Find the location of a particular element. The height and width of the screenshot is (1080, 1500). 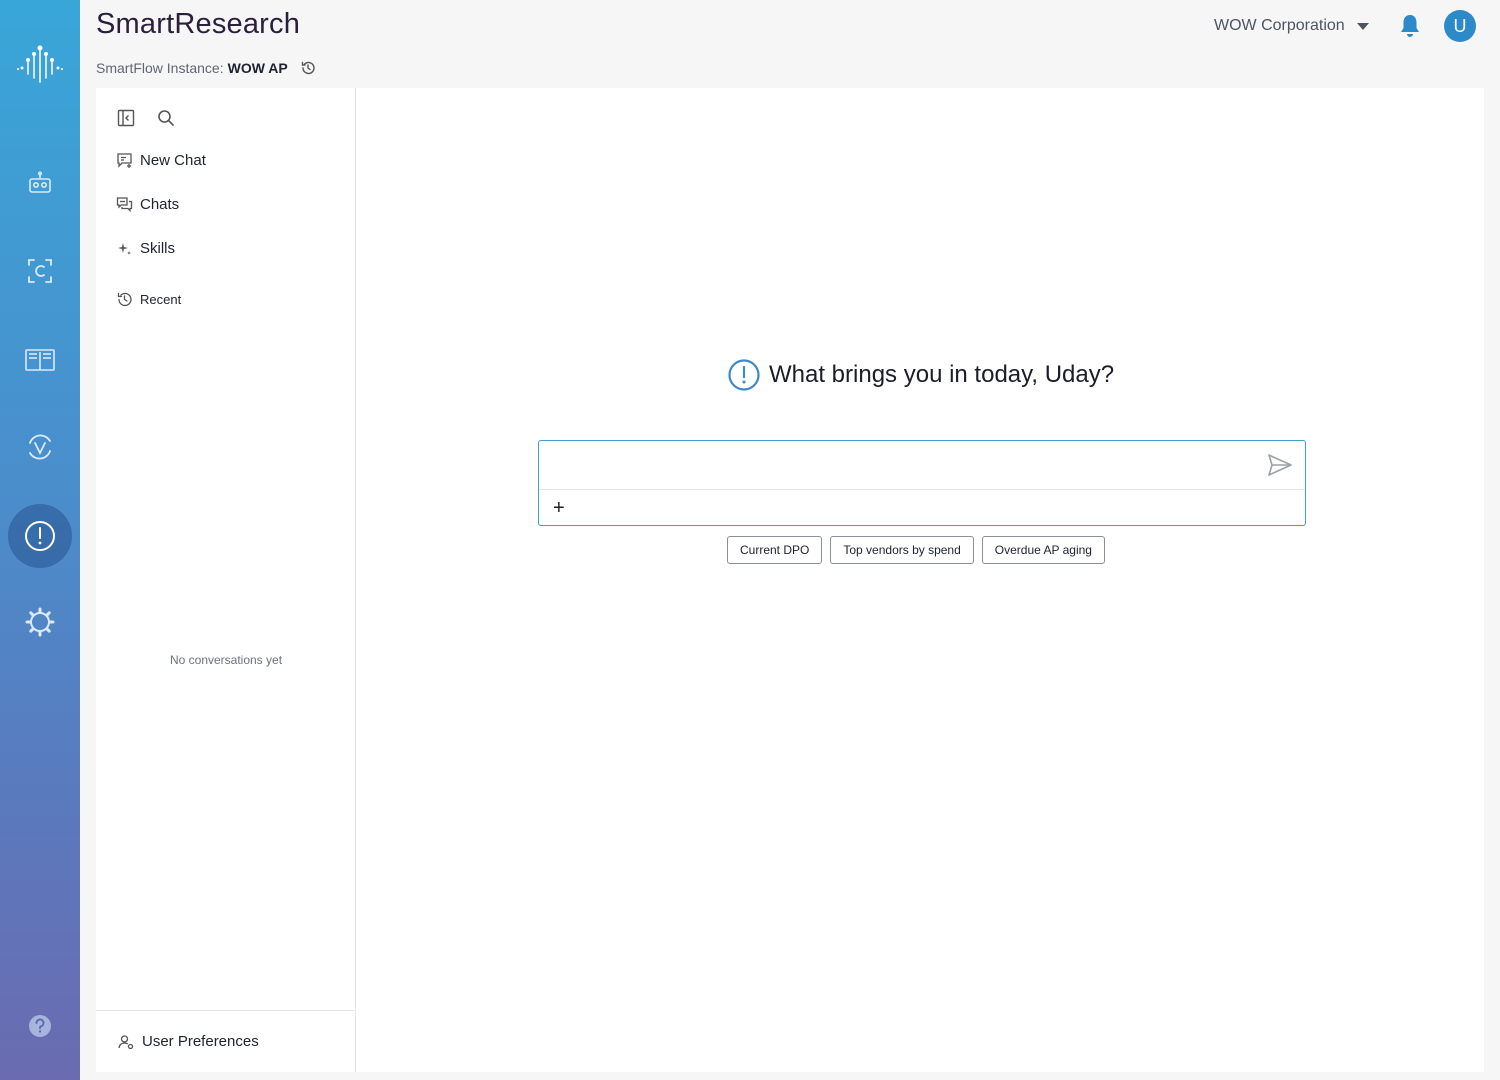

chat-composer: + is located at coordinates (922, 483).